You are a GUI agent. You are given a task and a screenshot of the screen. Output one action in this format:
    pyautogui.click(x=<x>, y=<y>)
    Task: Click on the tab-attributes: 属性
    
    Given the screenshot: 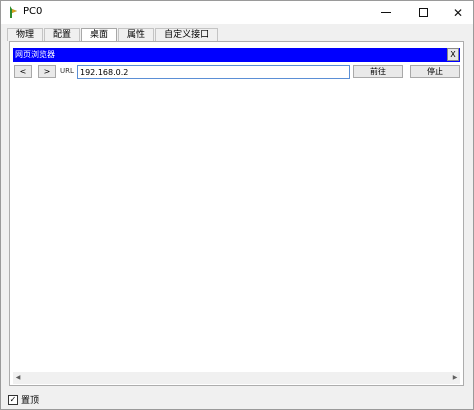 What is the action you would take?
    pyautogui.click(x=136, y=34)
    